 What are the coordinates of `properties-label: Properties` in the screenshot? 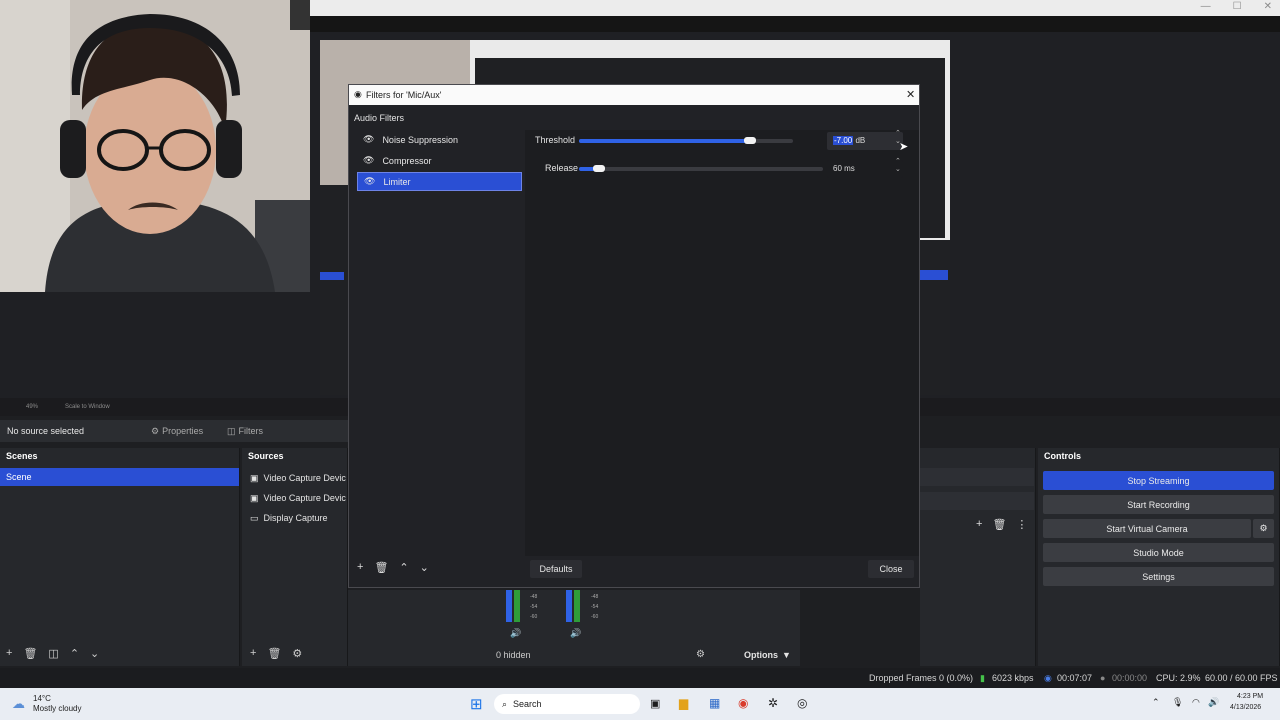 It's located at (183, 431).